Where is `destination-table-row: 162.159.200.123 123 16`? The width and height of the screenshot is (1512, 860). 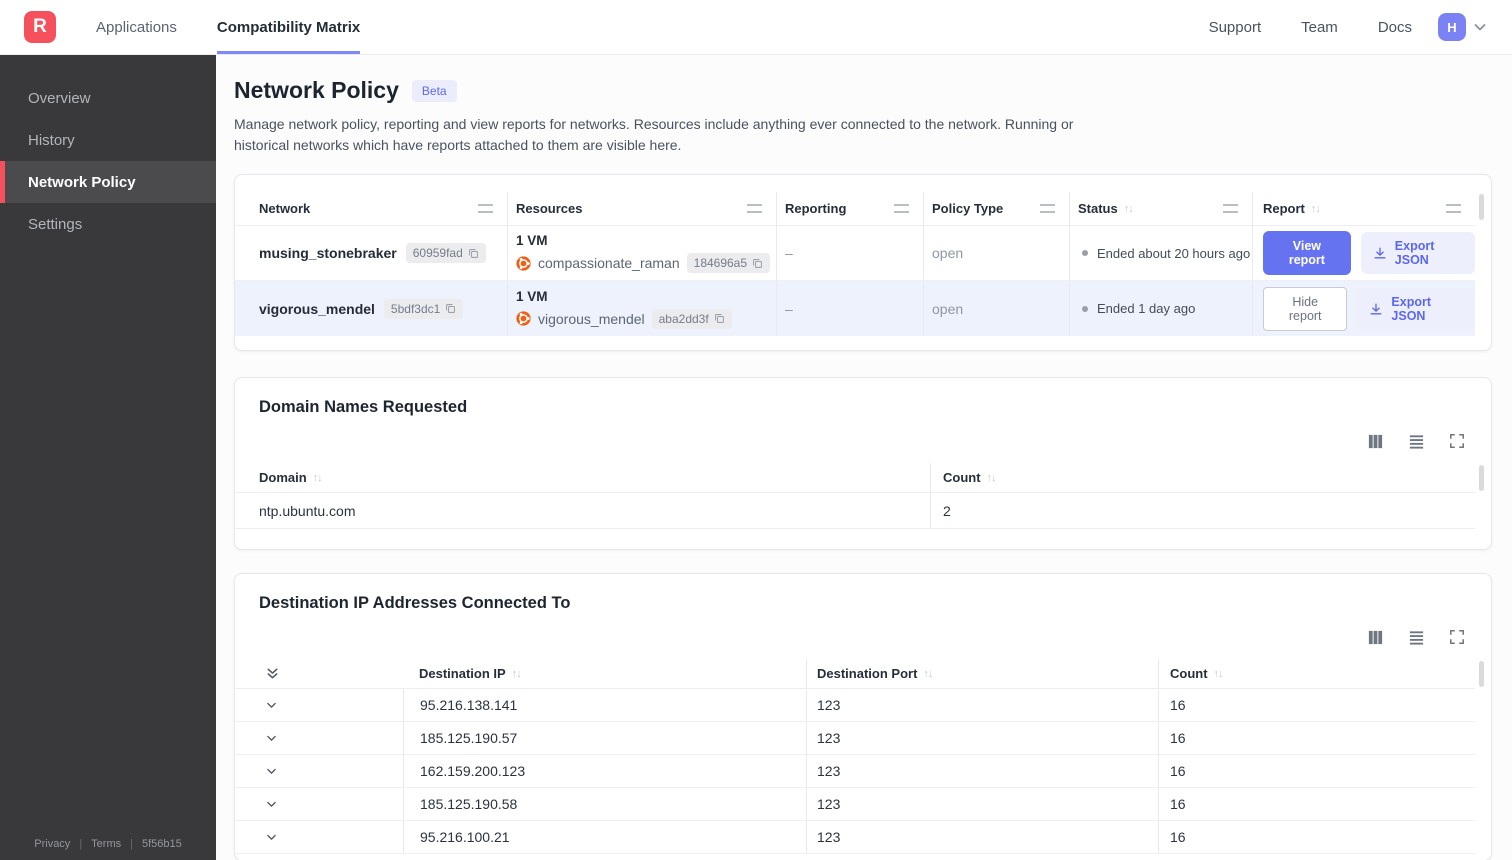
destination-table-row: 162.159.200.123 123 16 is located at coordinates (855, 771).